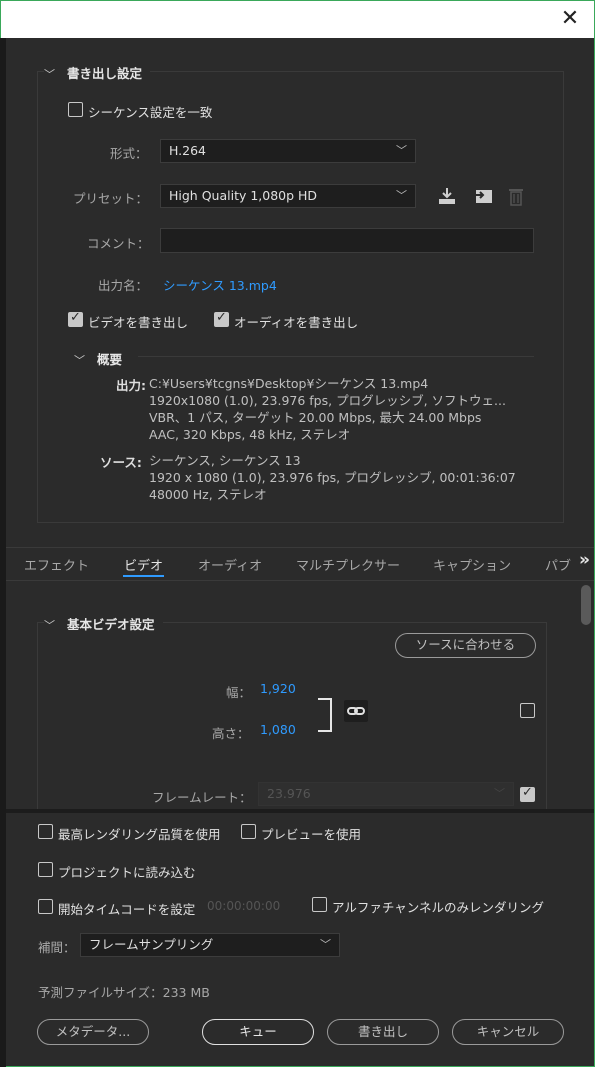 This screenshot has width=595, height=1067. I want to click on file-size-value: 233 MB, so click(186, 992).